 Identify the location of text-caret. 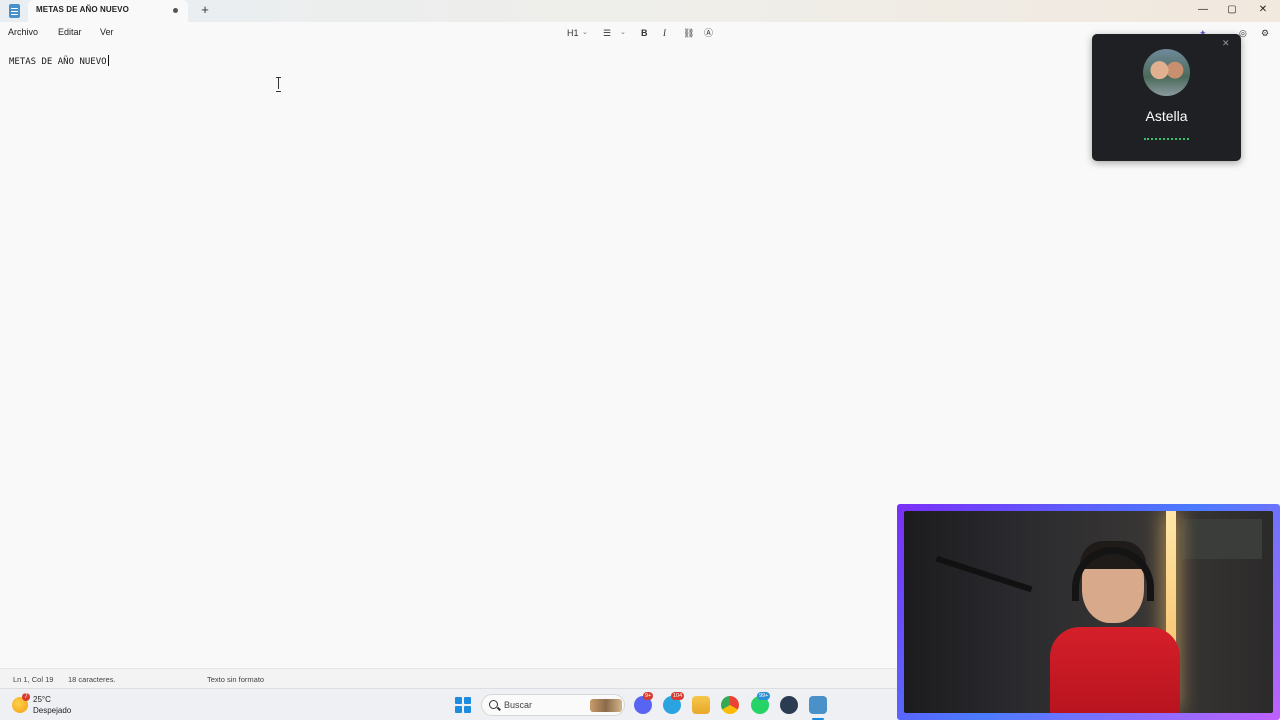
(108, 60).